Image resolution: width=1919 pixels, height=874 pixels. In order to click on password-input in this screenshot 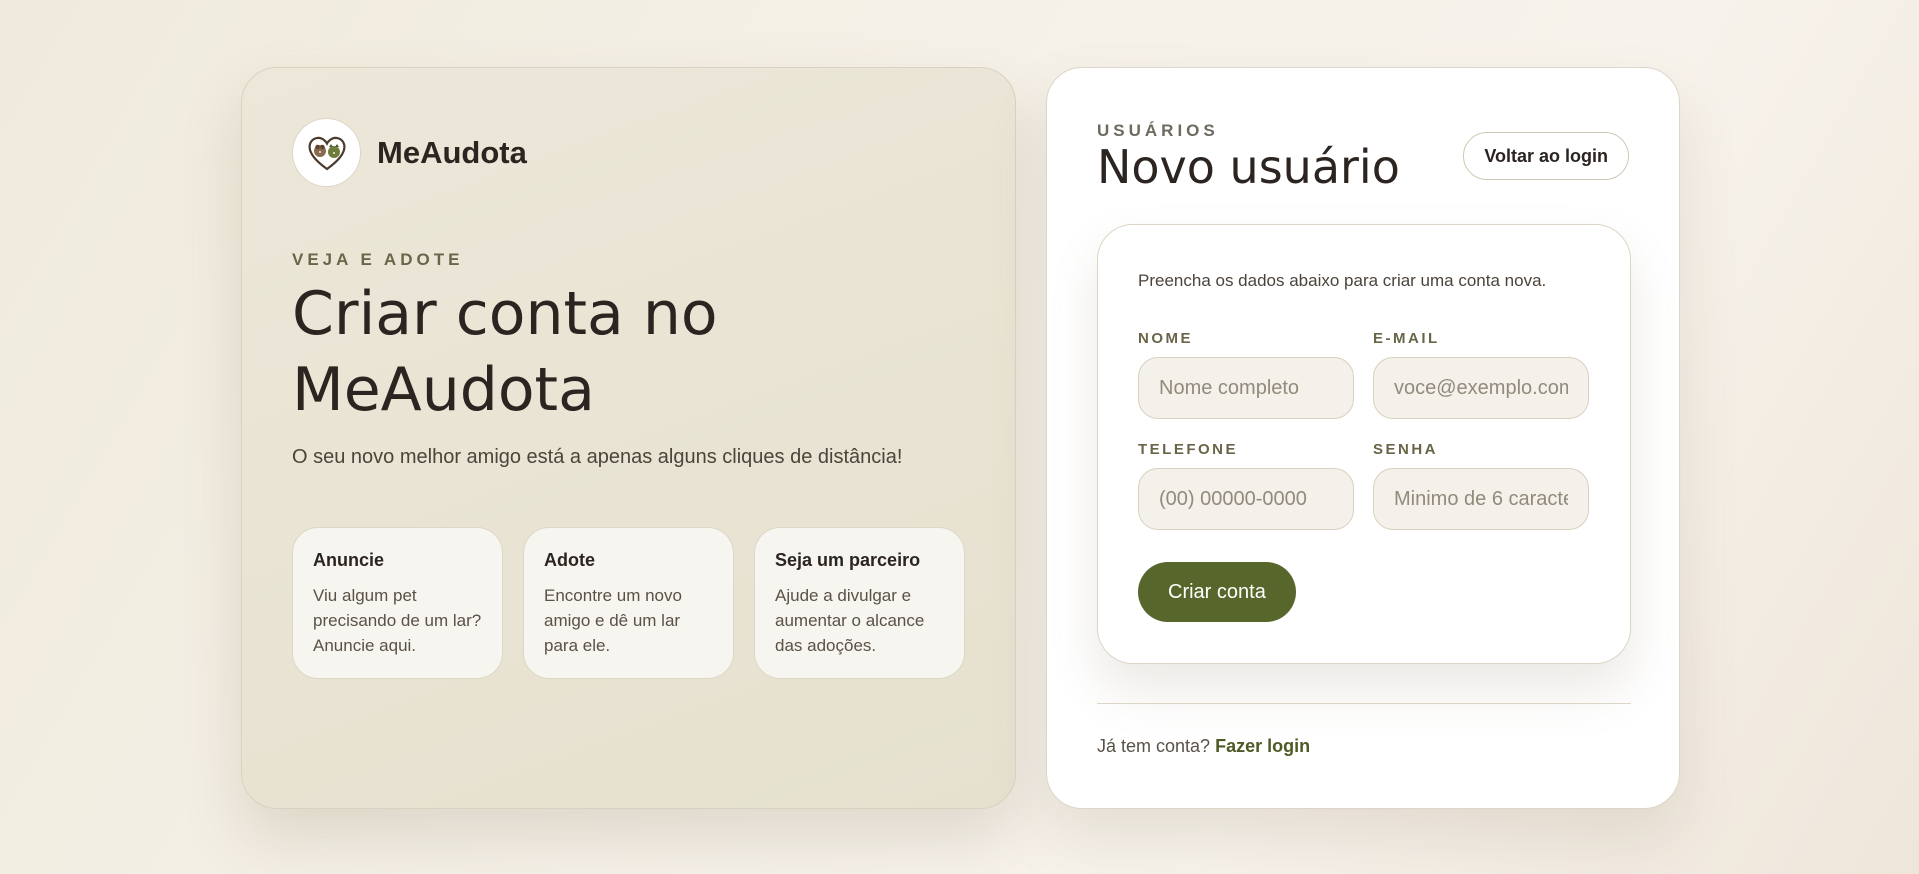, I will do `click(1481, 499)`.